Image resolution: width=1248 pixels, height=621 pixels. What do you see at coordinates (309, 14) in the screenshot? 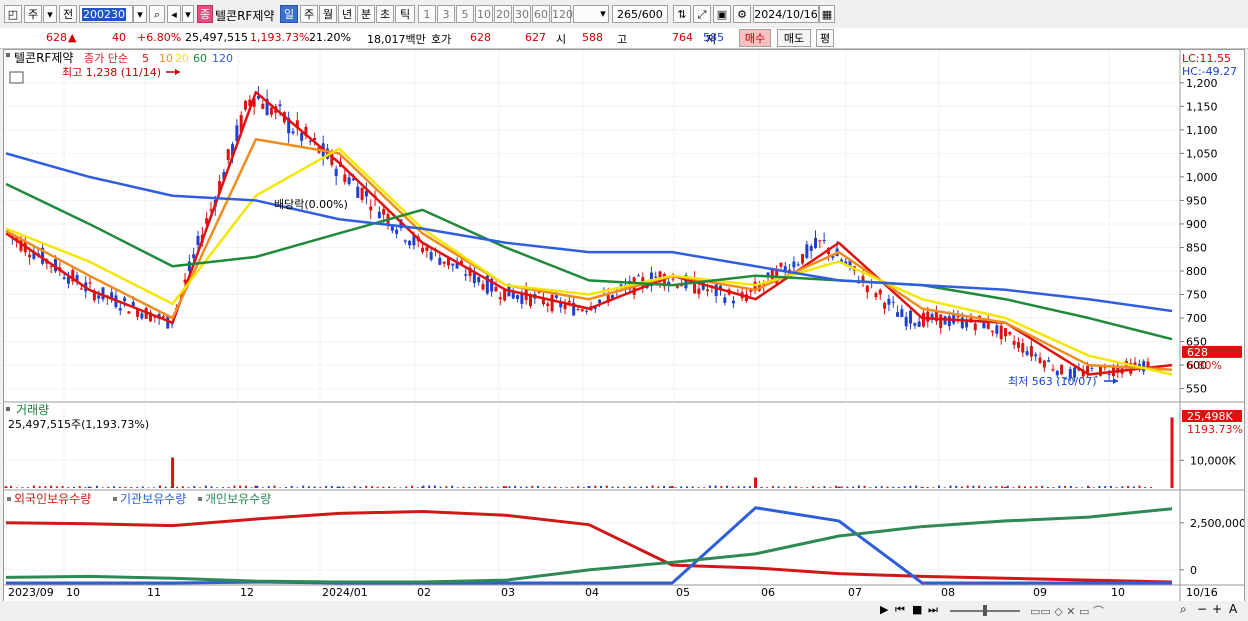
I see `period-week: 주` at bounding box center [309, 14].